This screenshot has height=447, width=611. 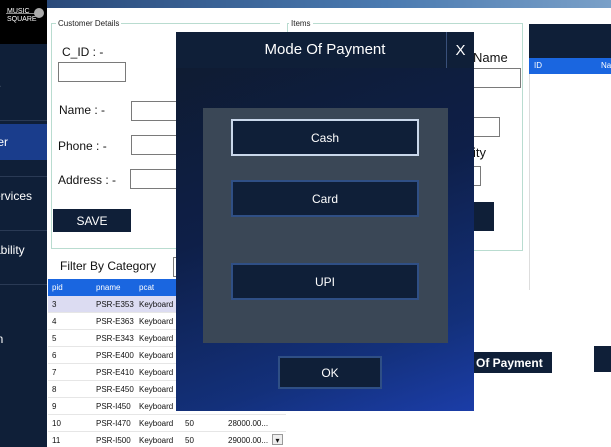 What do you see at coordinates (325, 281) in the screenshot?
I see `upi-button: UPI` at bounding box center [325, 281].